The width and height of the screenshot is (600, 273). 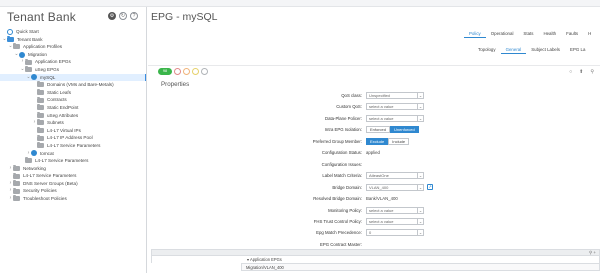 I want to click on page-title: EPG - mySQL, so click(x=184, y=17).